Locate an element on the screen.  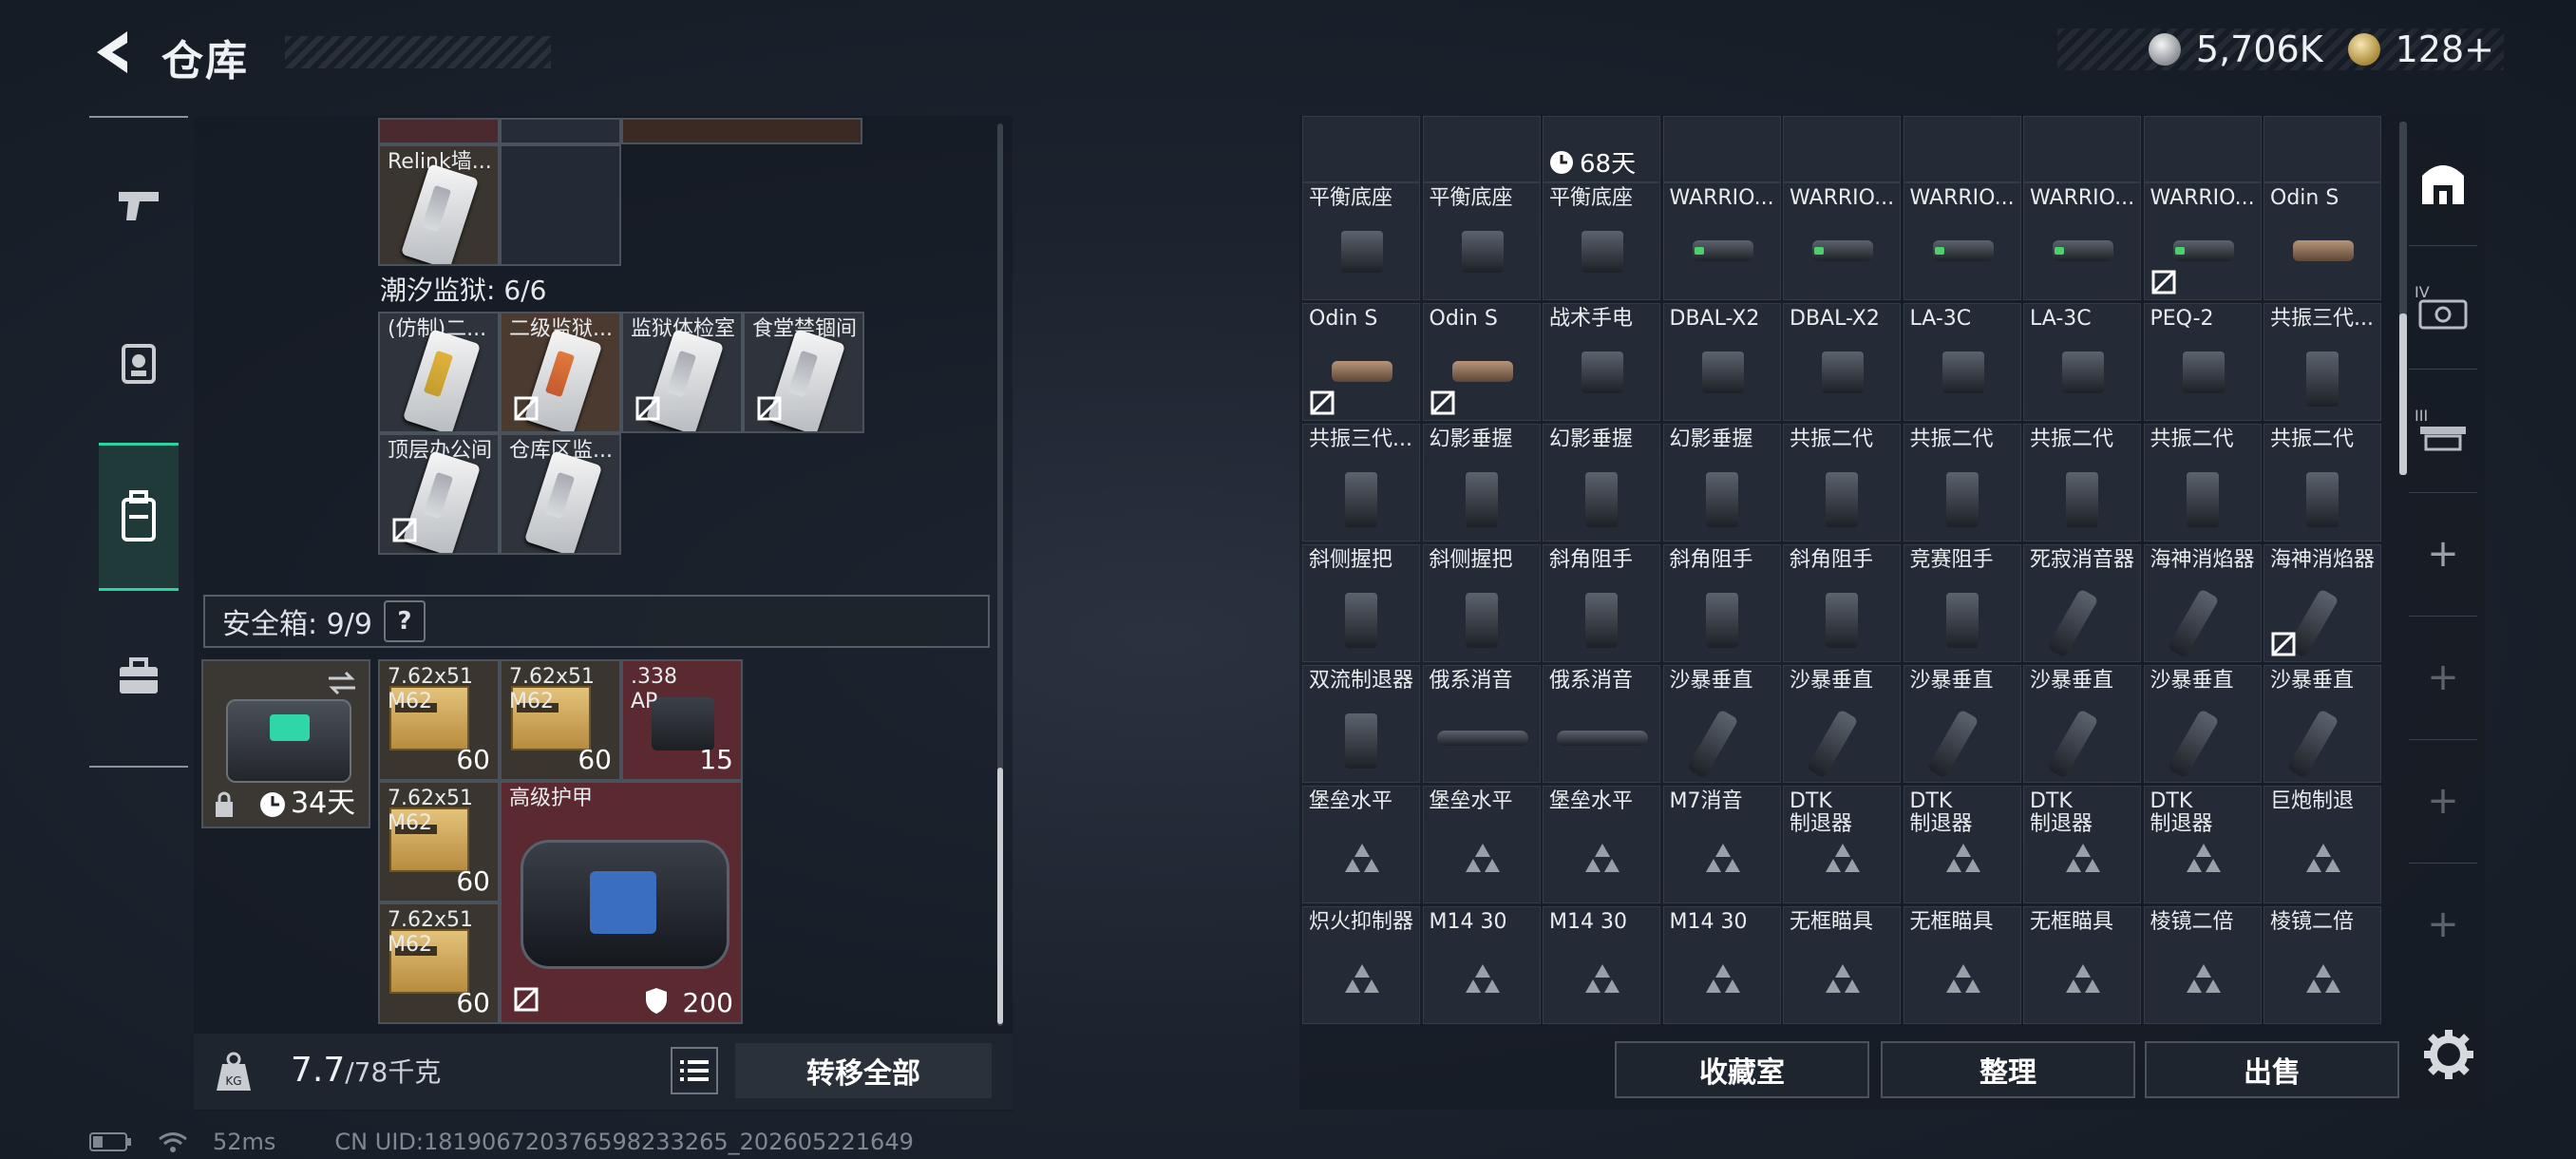
stash-scroll-thumb is located at coordinates (2403, 394).